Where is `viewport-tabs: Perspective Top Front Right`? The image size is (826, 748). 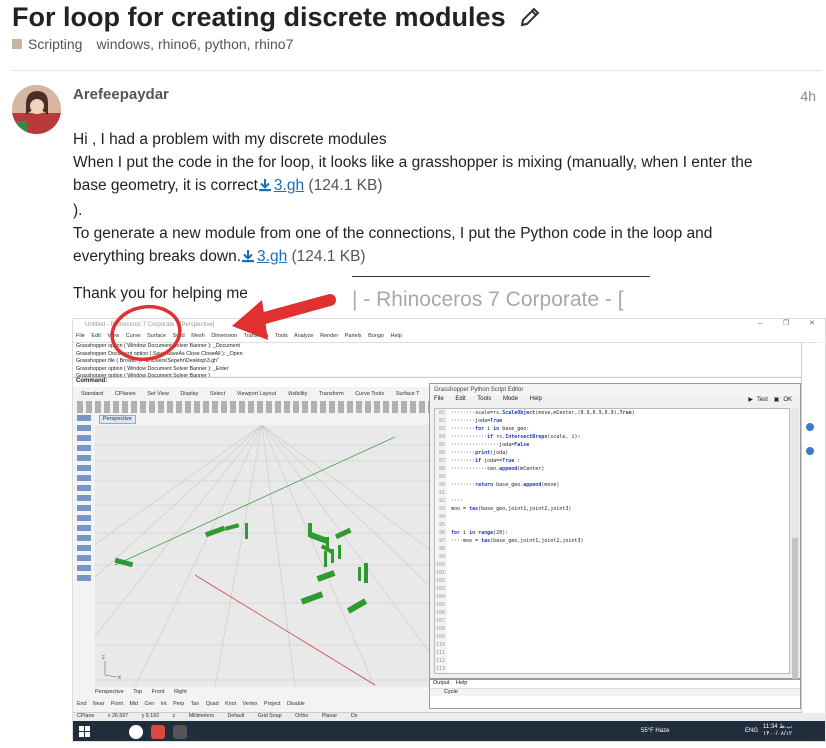 viewport-tabs: Perspective Top Front Right is located at coordinates (262, 693).